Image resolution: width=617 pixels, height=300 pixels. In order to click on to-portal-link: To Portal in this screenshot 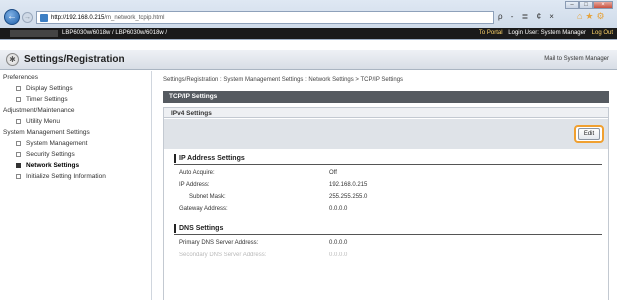, I will do `click(491, 33)`.